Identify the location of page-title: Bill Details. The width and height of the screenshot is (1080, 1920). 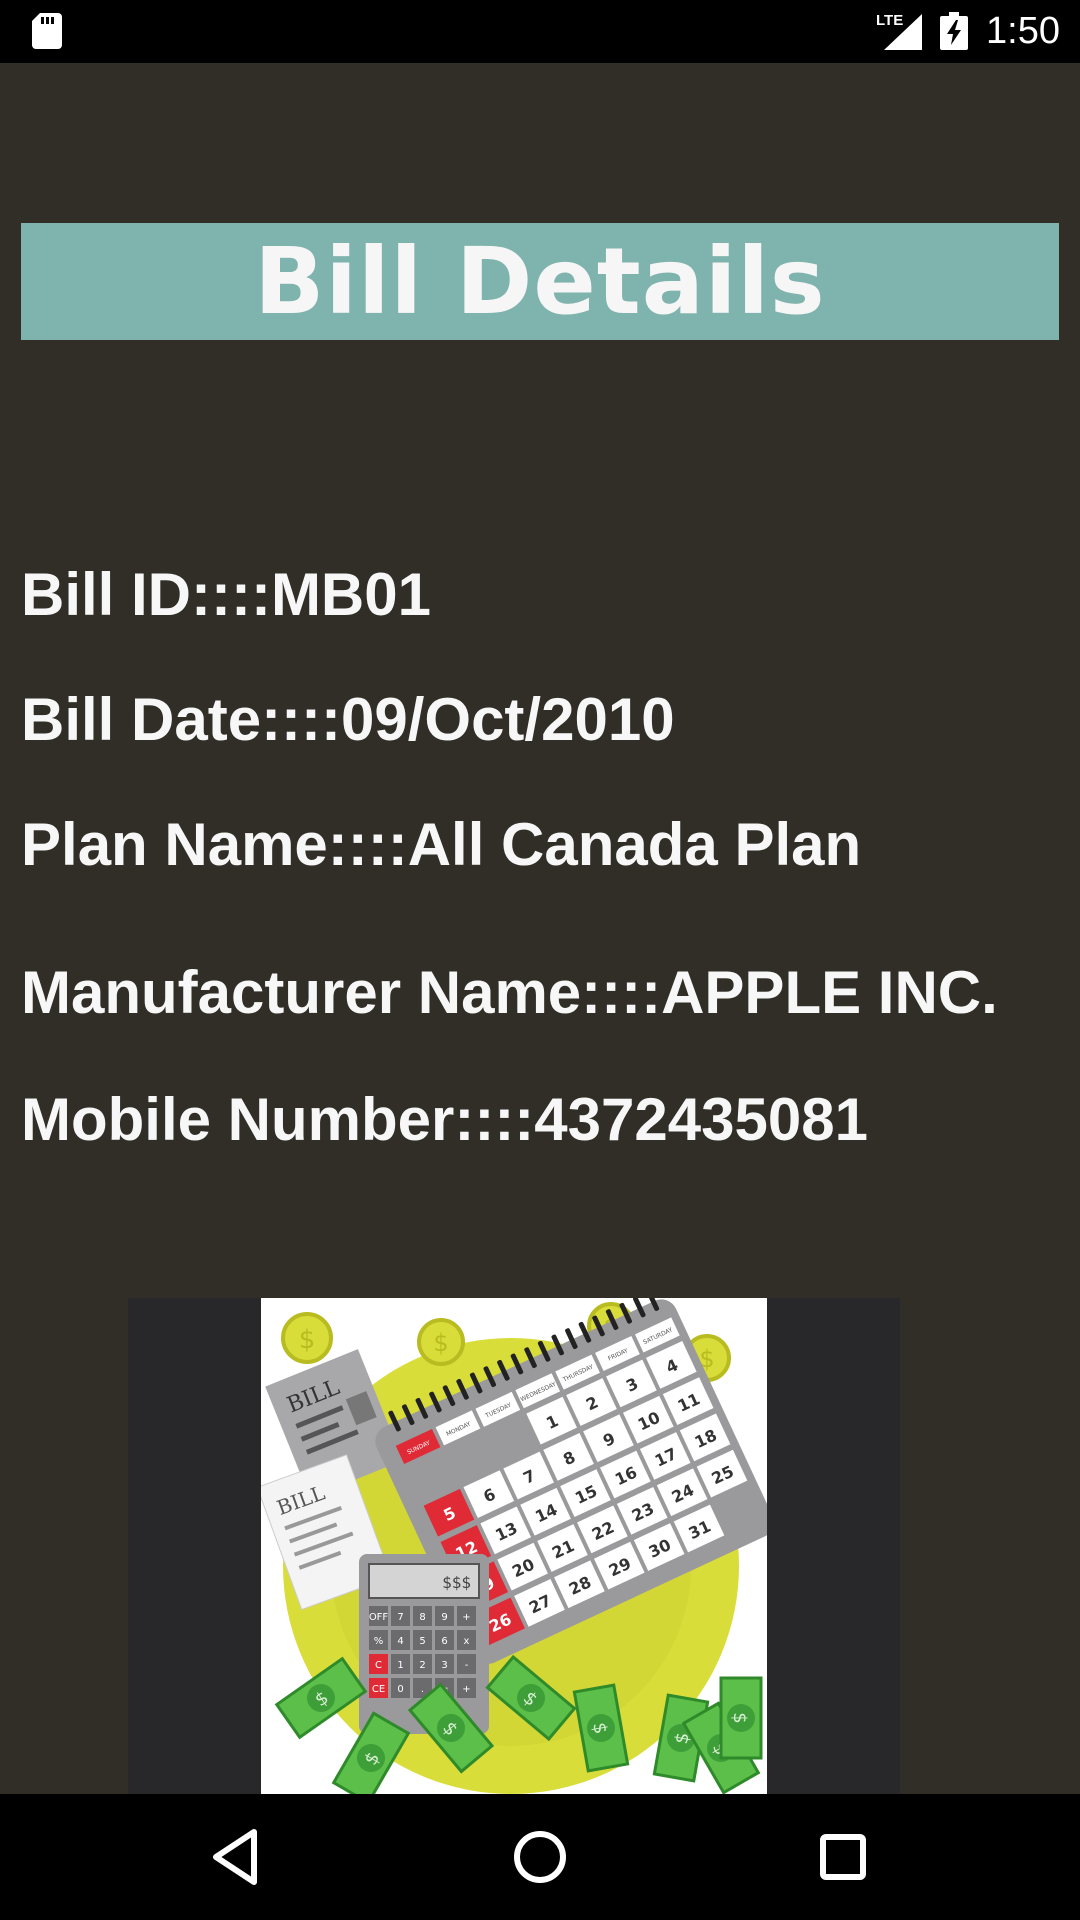
(540, 281).